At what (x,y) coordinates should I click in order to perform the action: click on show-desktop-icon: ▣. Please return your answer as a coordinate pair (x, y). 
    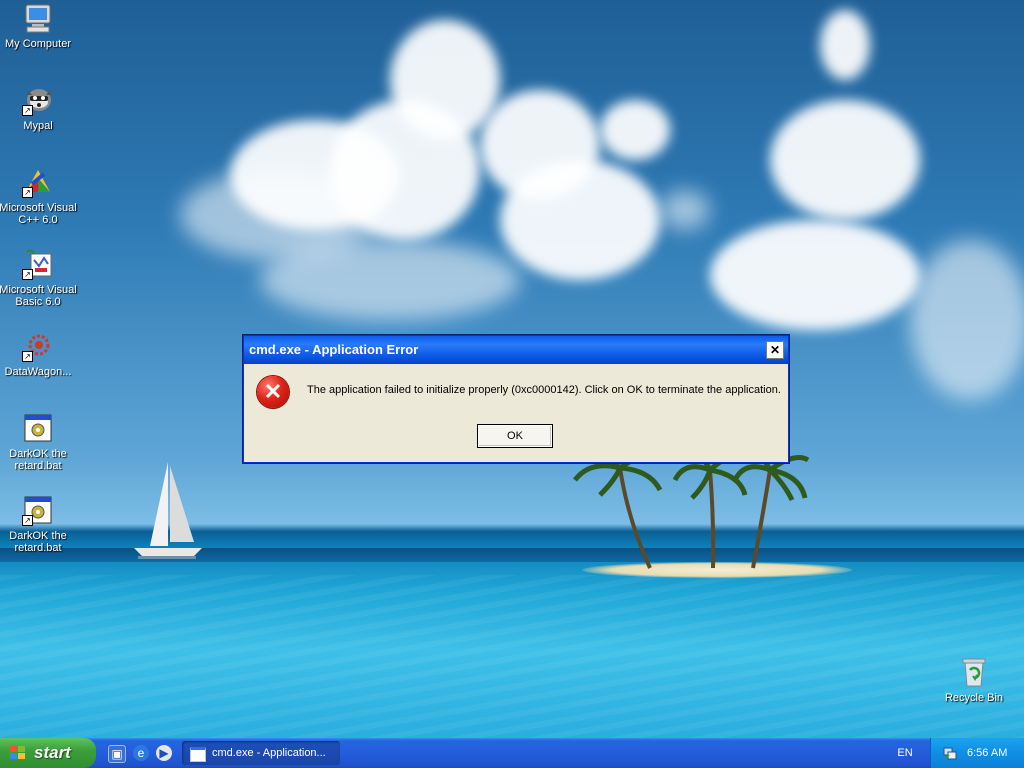
    Looking at the image, I should click on (117, 754).